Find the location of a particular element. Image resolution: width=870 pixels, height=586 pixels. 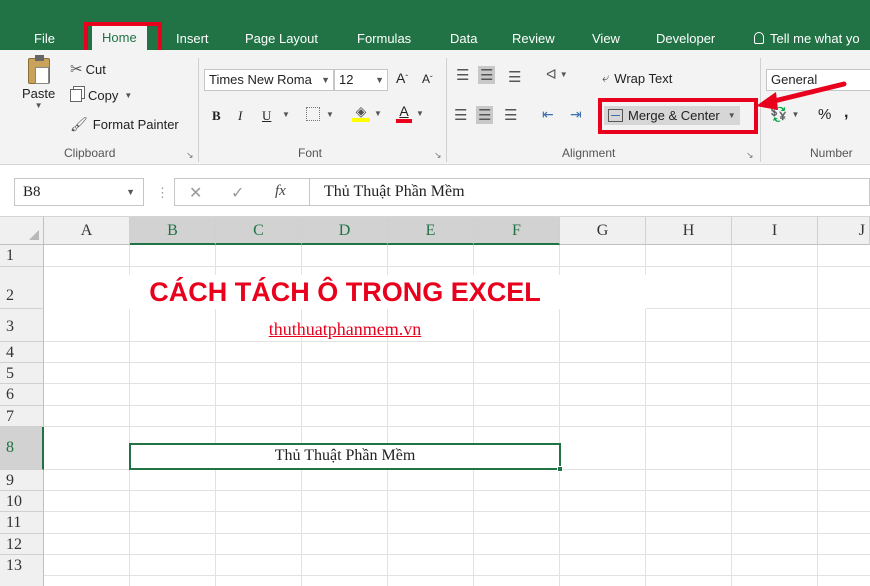

fill-color-button: ◈ ▼ is located at coordinates (367, 113).